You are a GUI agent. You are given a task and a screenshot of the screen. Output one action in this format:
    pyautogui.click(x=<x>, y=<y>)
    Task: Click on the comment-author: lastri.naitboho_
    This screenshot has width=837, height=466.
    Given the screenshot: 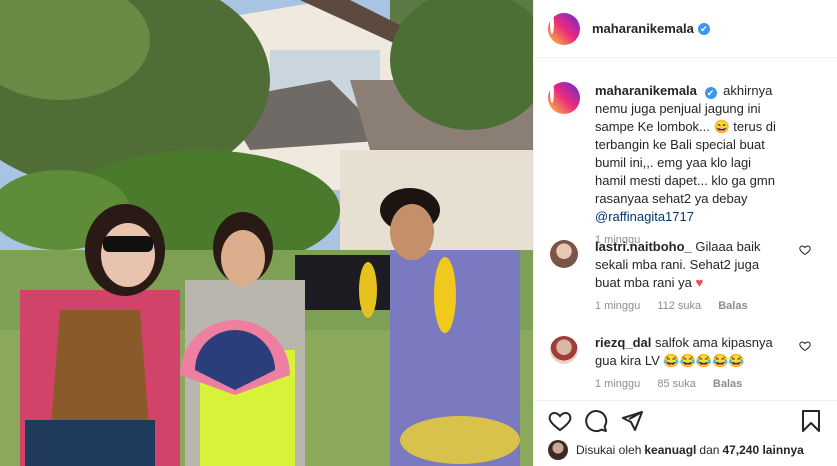 What is the action you would take?
    pyautogui.click(x=643, y=246)
    